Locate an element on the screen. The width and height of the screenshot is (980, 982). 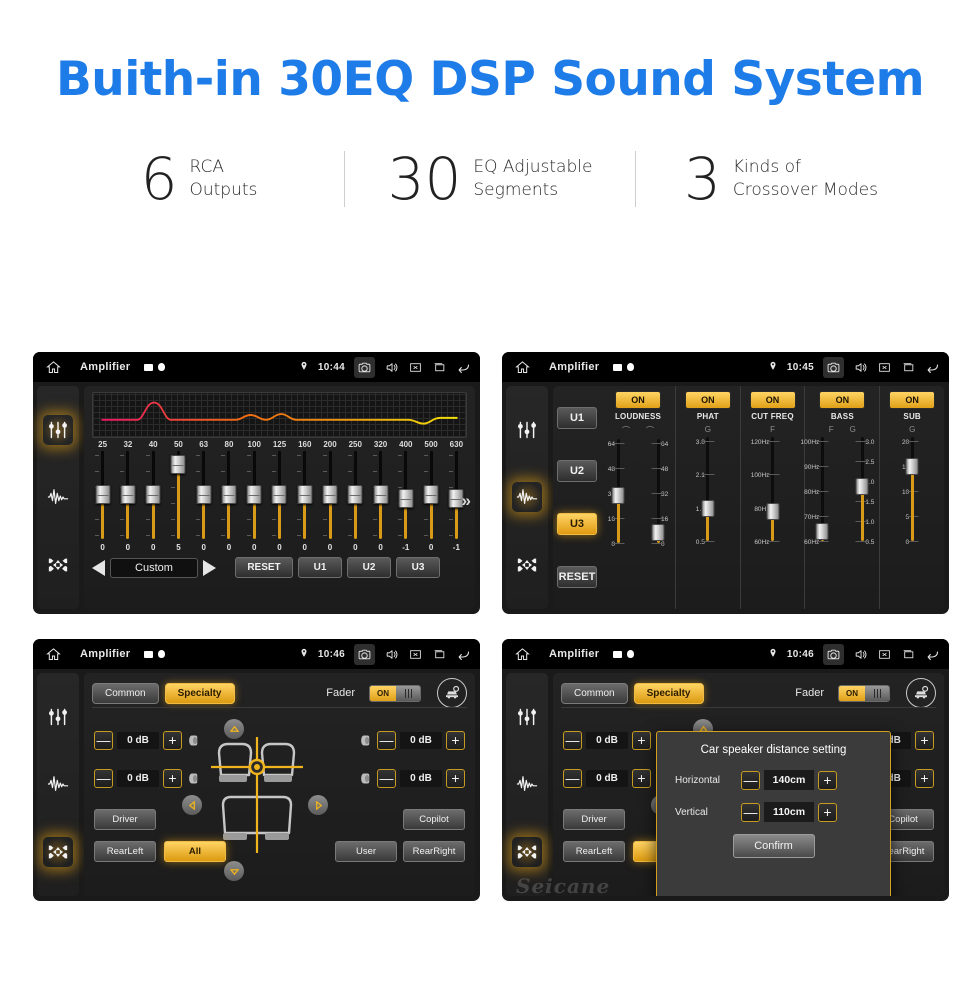
user-preset-button-u1: U1 is located at coordinates (320, 567).